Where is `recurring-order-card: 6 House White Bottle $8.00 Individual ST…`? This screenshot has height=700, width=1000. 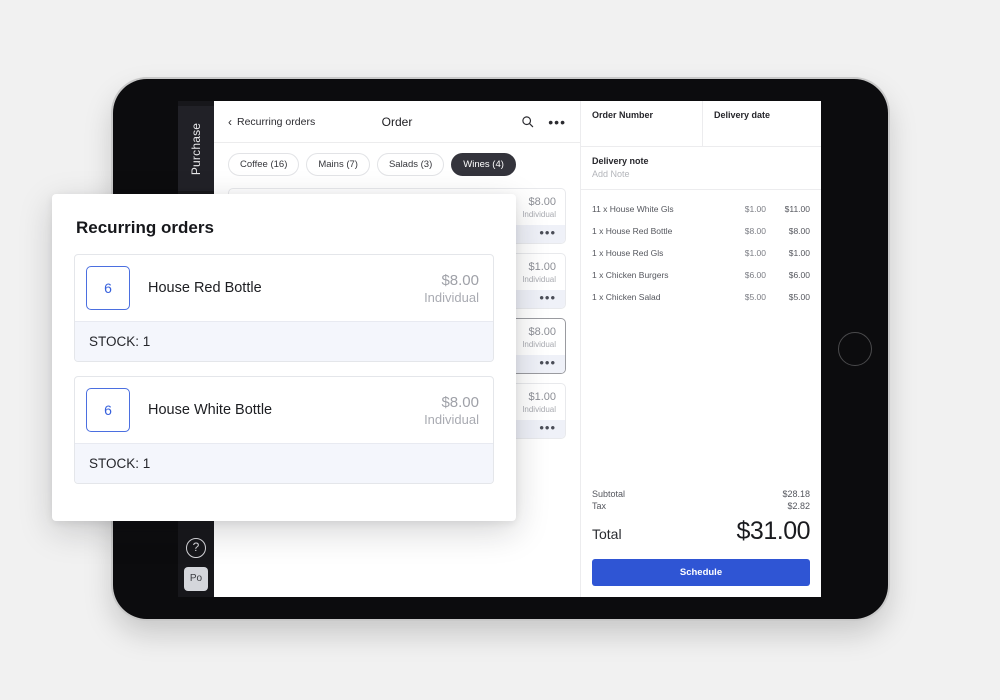
recurring-order-card: 6 House White Bottle $8.00 Individual ST… is located at coordinates (284, 430).